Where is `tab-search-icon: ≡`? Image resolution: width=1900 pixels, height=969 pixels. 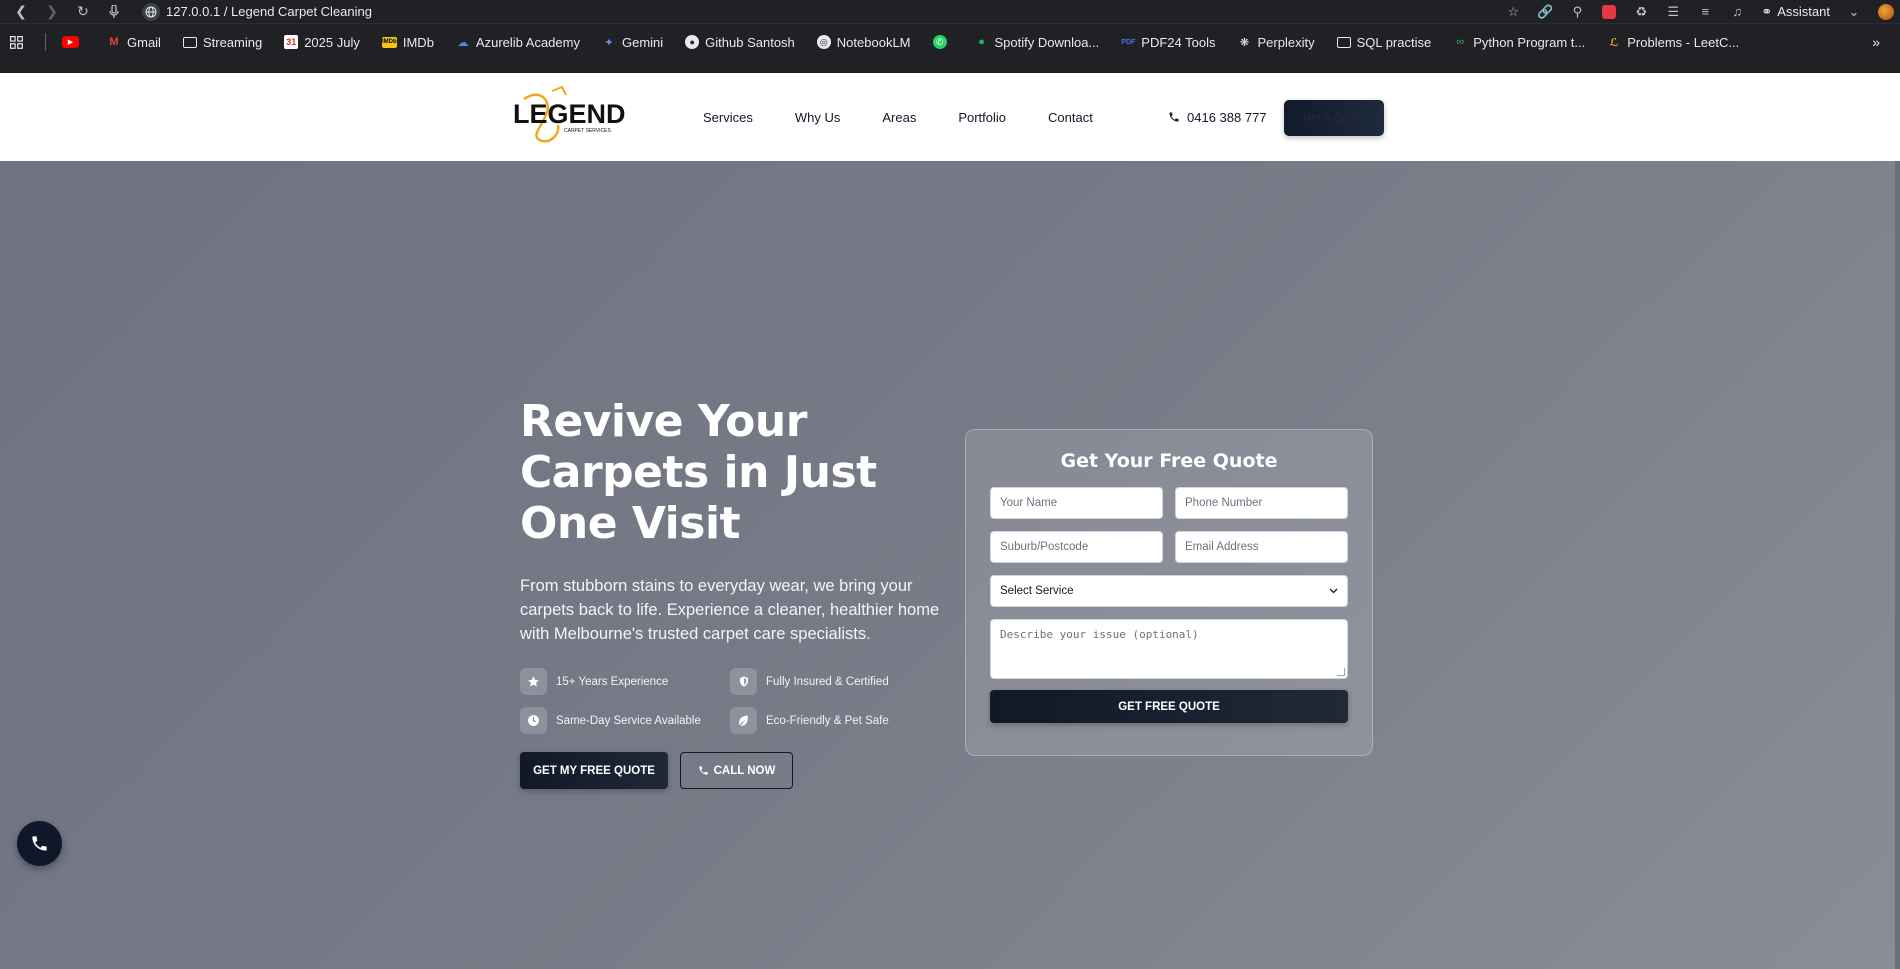 tab-search-icon: ≡ is located at coordinates (1705, 12).